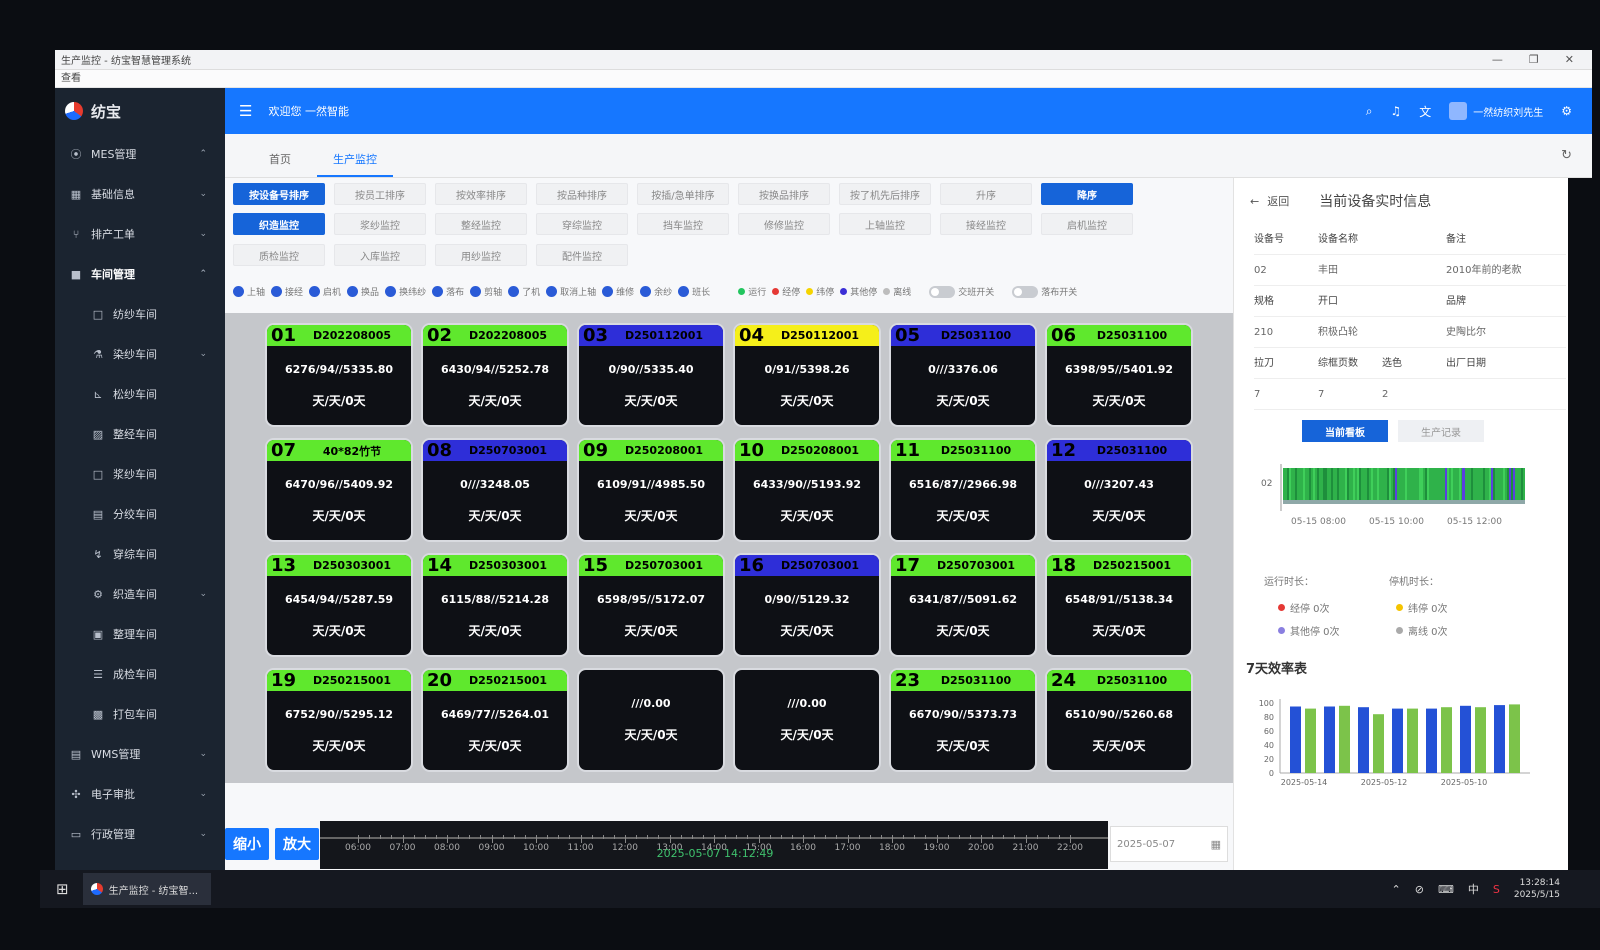  I want to click on production-records-button: 生产记录, so click(1441, 431).